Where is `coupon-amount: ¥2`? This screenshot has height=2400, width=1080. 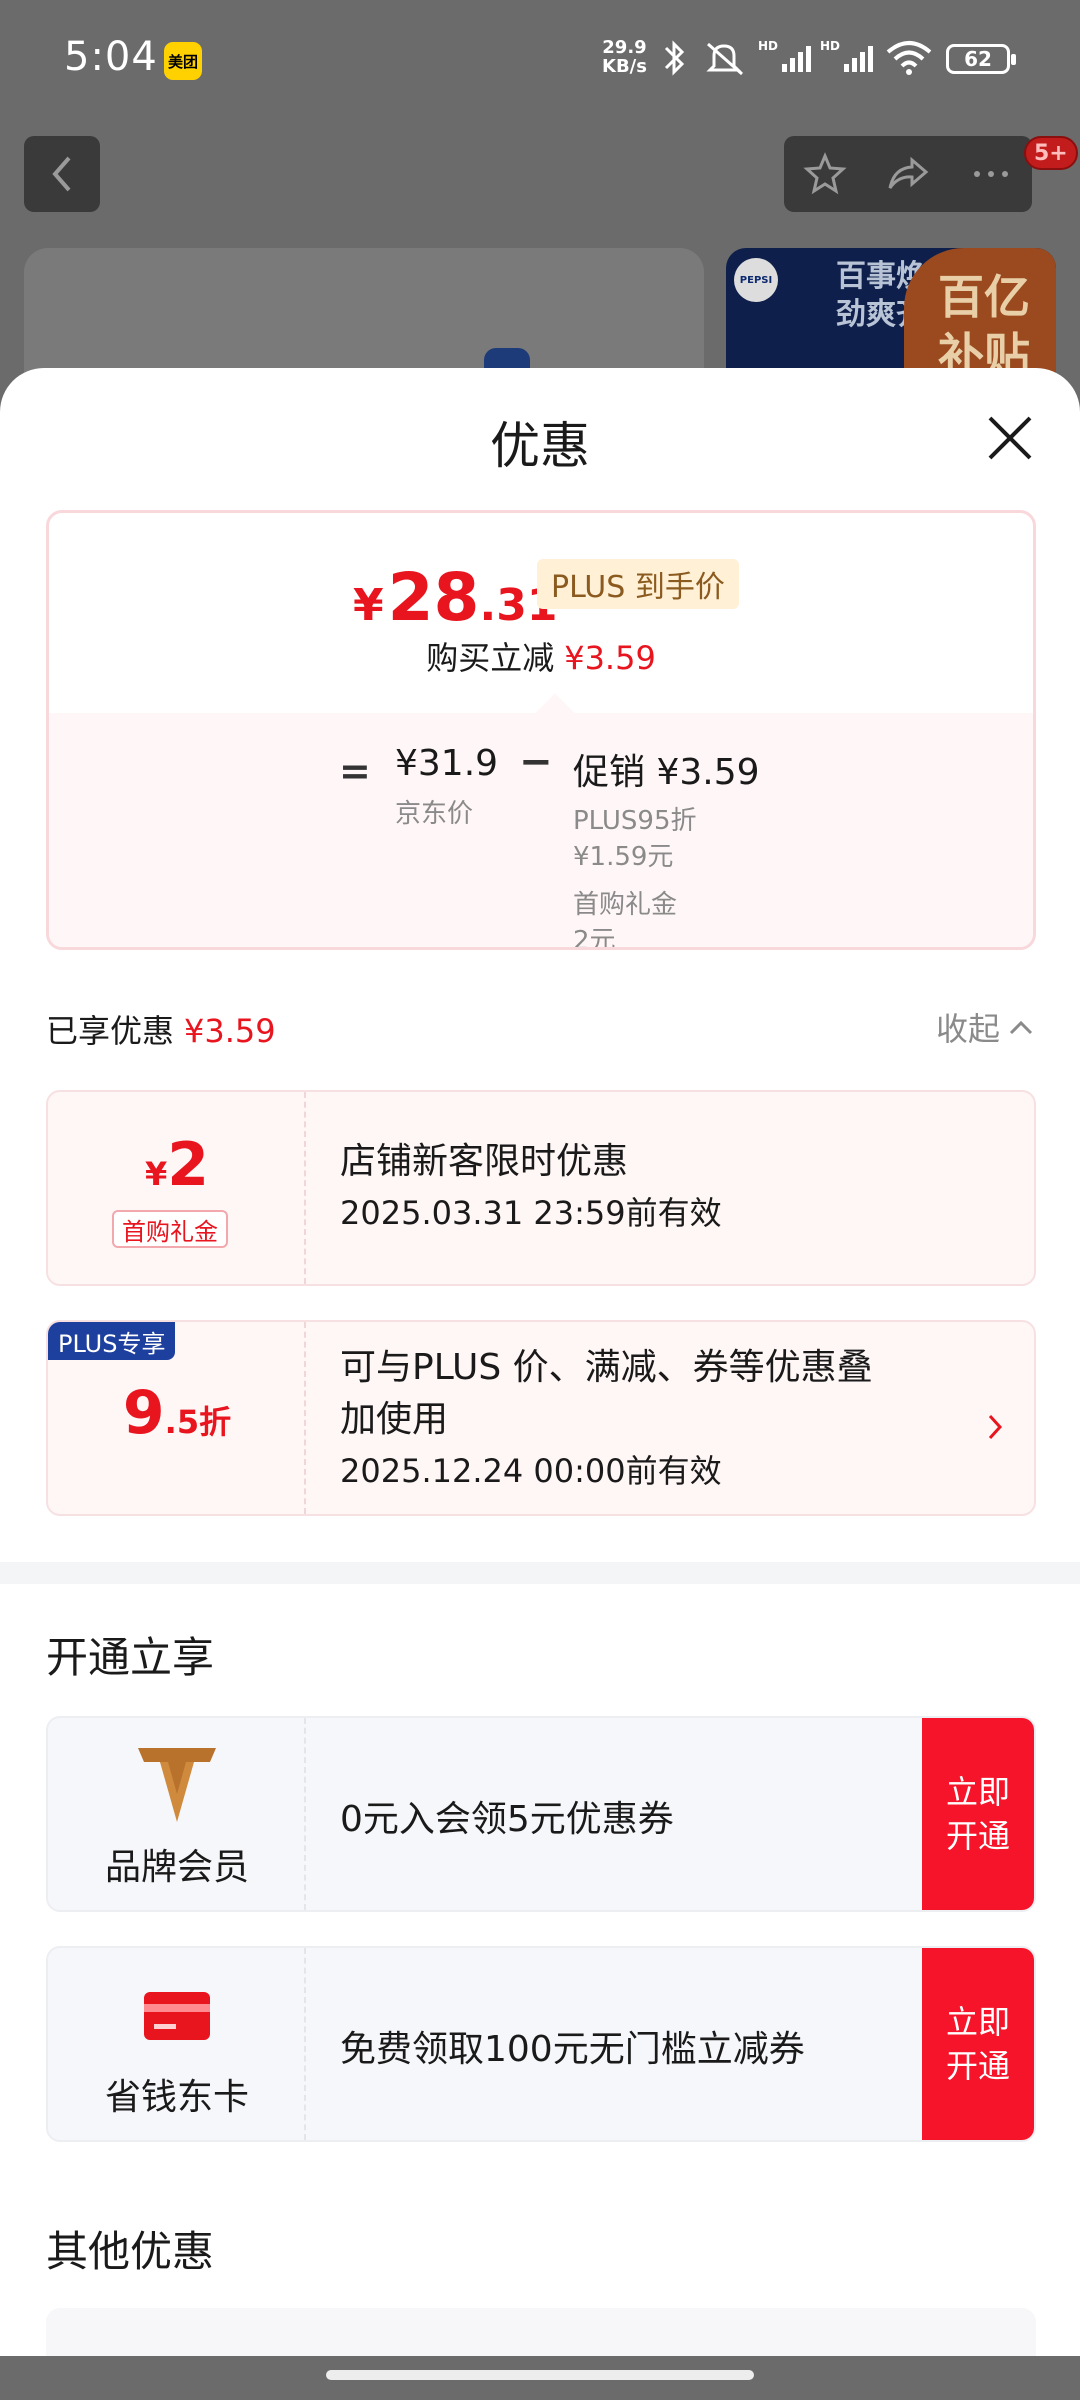 coupon-amount: ¥2 is located at coordinates (177, 1165).